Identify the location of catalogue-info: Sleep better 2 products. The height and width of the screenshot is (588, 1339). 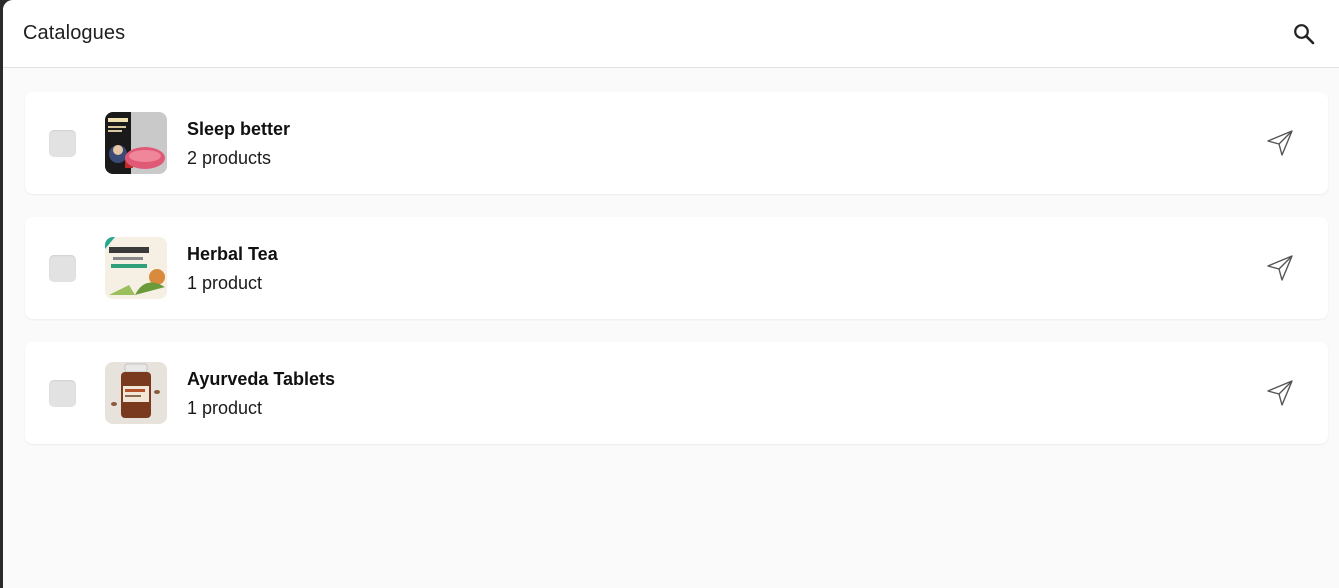
(238, 143).